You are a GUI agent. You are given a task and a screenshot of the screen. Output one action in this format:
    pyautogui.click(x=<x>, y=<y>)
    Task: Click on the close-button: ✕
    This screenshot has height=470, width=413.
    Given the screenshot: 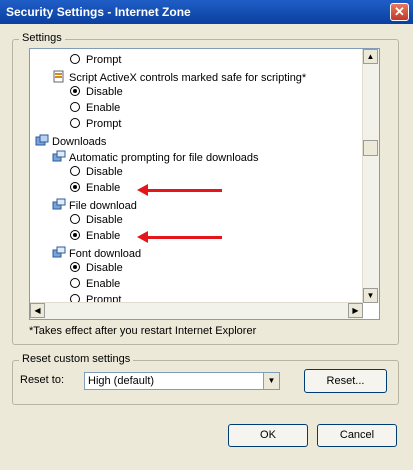 What is the action you would take?
    pyautogui.click(x=399, y=12)
    